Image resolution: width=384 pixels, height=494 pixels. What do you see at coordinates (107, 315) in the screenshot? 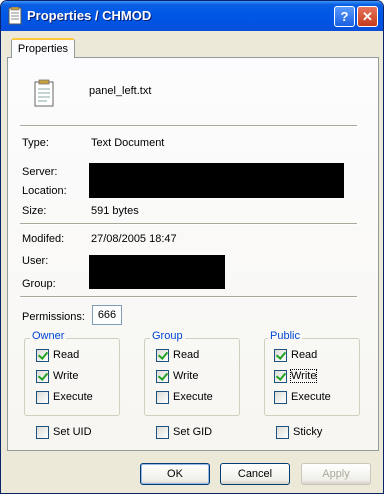
I see `permissions-input: 666` at bounding box center [107, 315].